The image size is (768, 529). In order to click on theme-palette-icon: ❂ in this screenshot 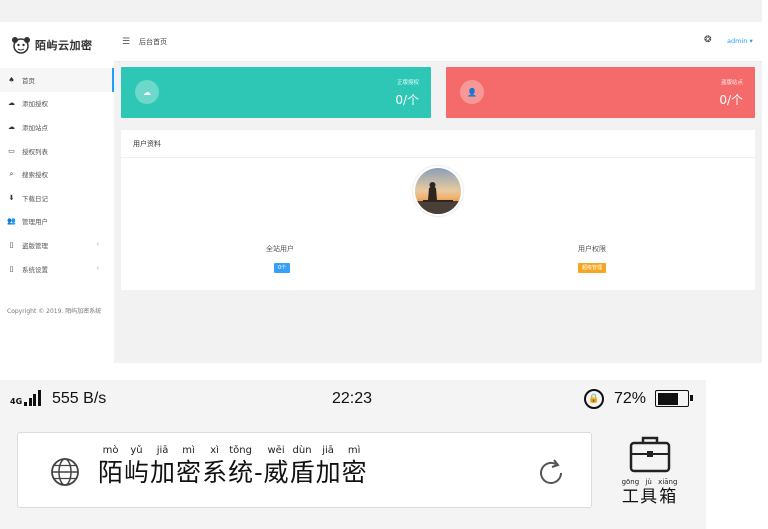, I will do `click(708, 40)`.